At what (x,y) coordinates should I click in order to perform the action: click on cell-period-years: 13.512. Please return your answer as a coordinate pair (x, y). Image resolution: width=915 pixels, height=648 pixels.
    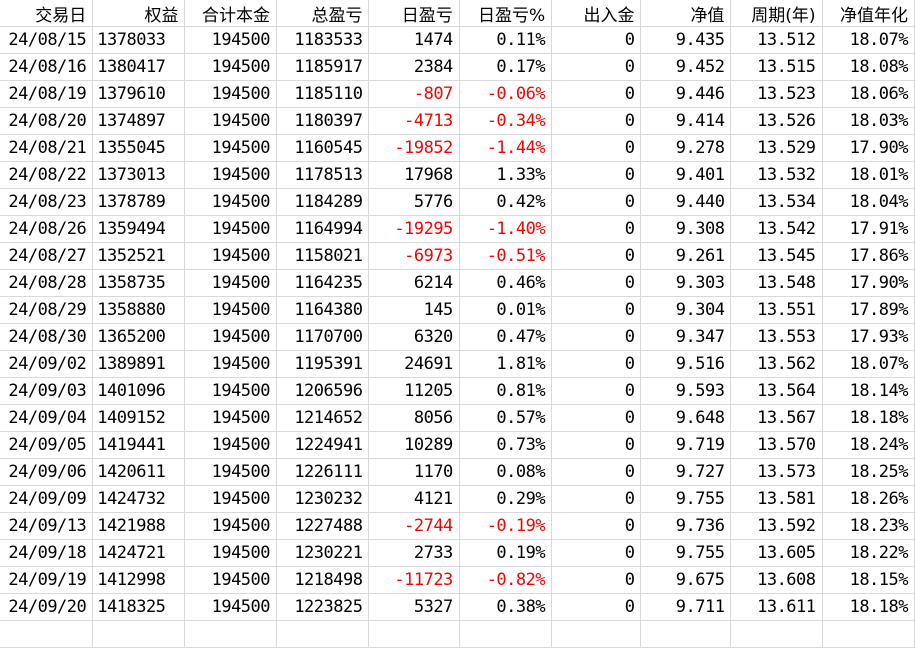
    Looking at the image, I should click on (776, 40).